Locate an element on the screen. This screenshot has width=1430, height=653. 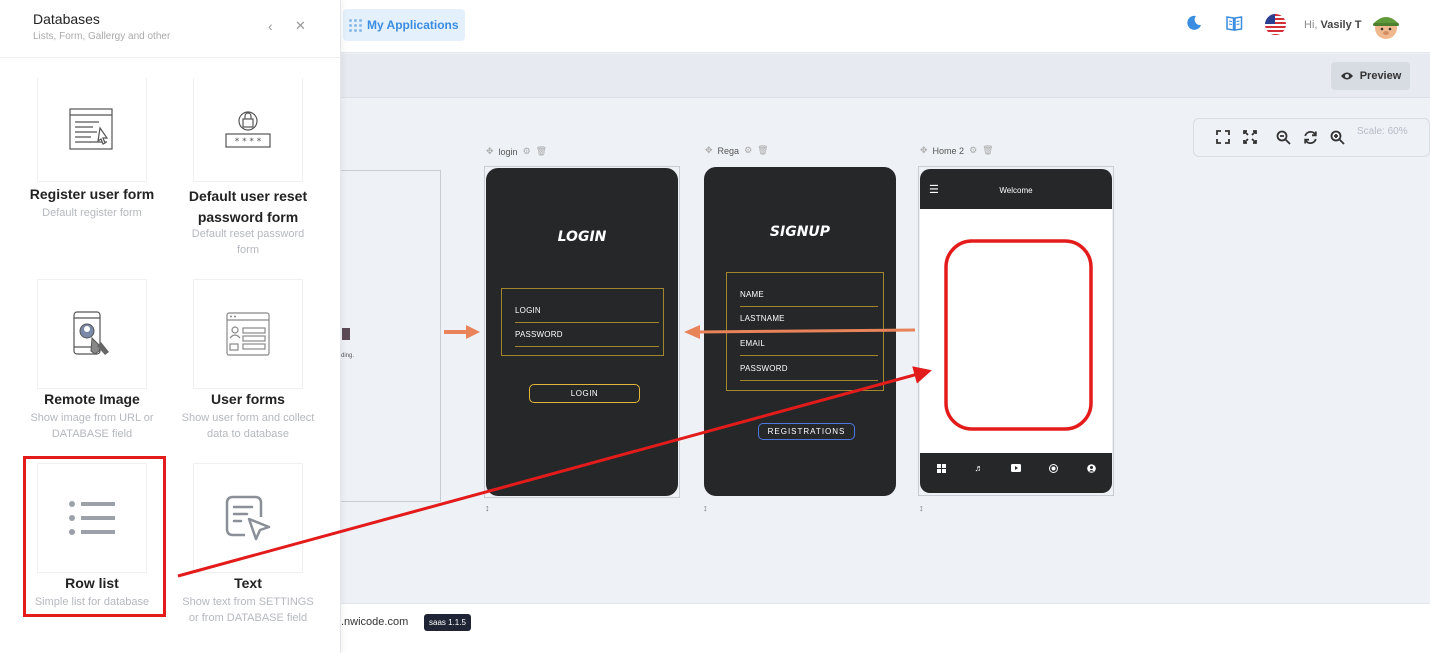
preview-label: Preview is located at coordinates (1380, 76).